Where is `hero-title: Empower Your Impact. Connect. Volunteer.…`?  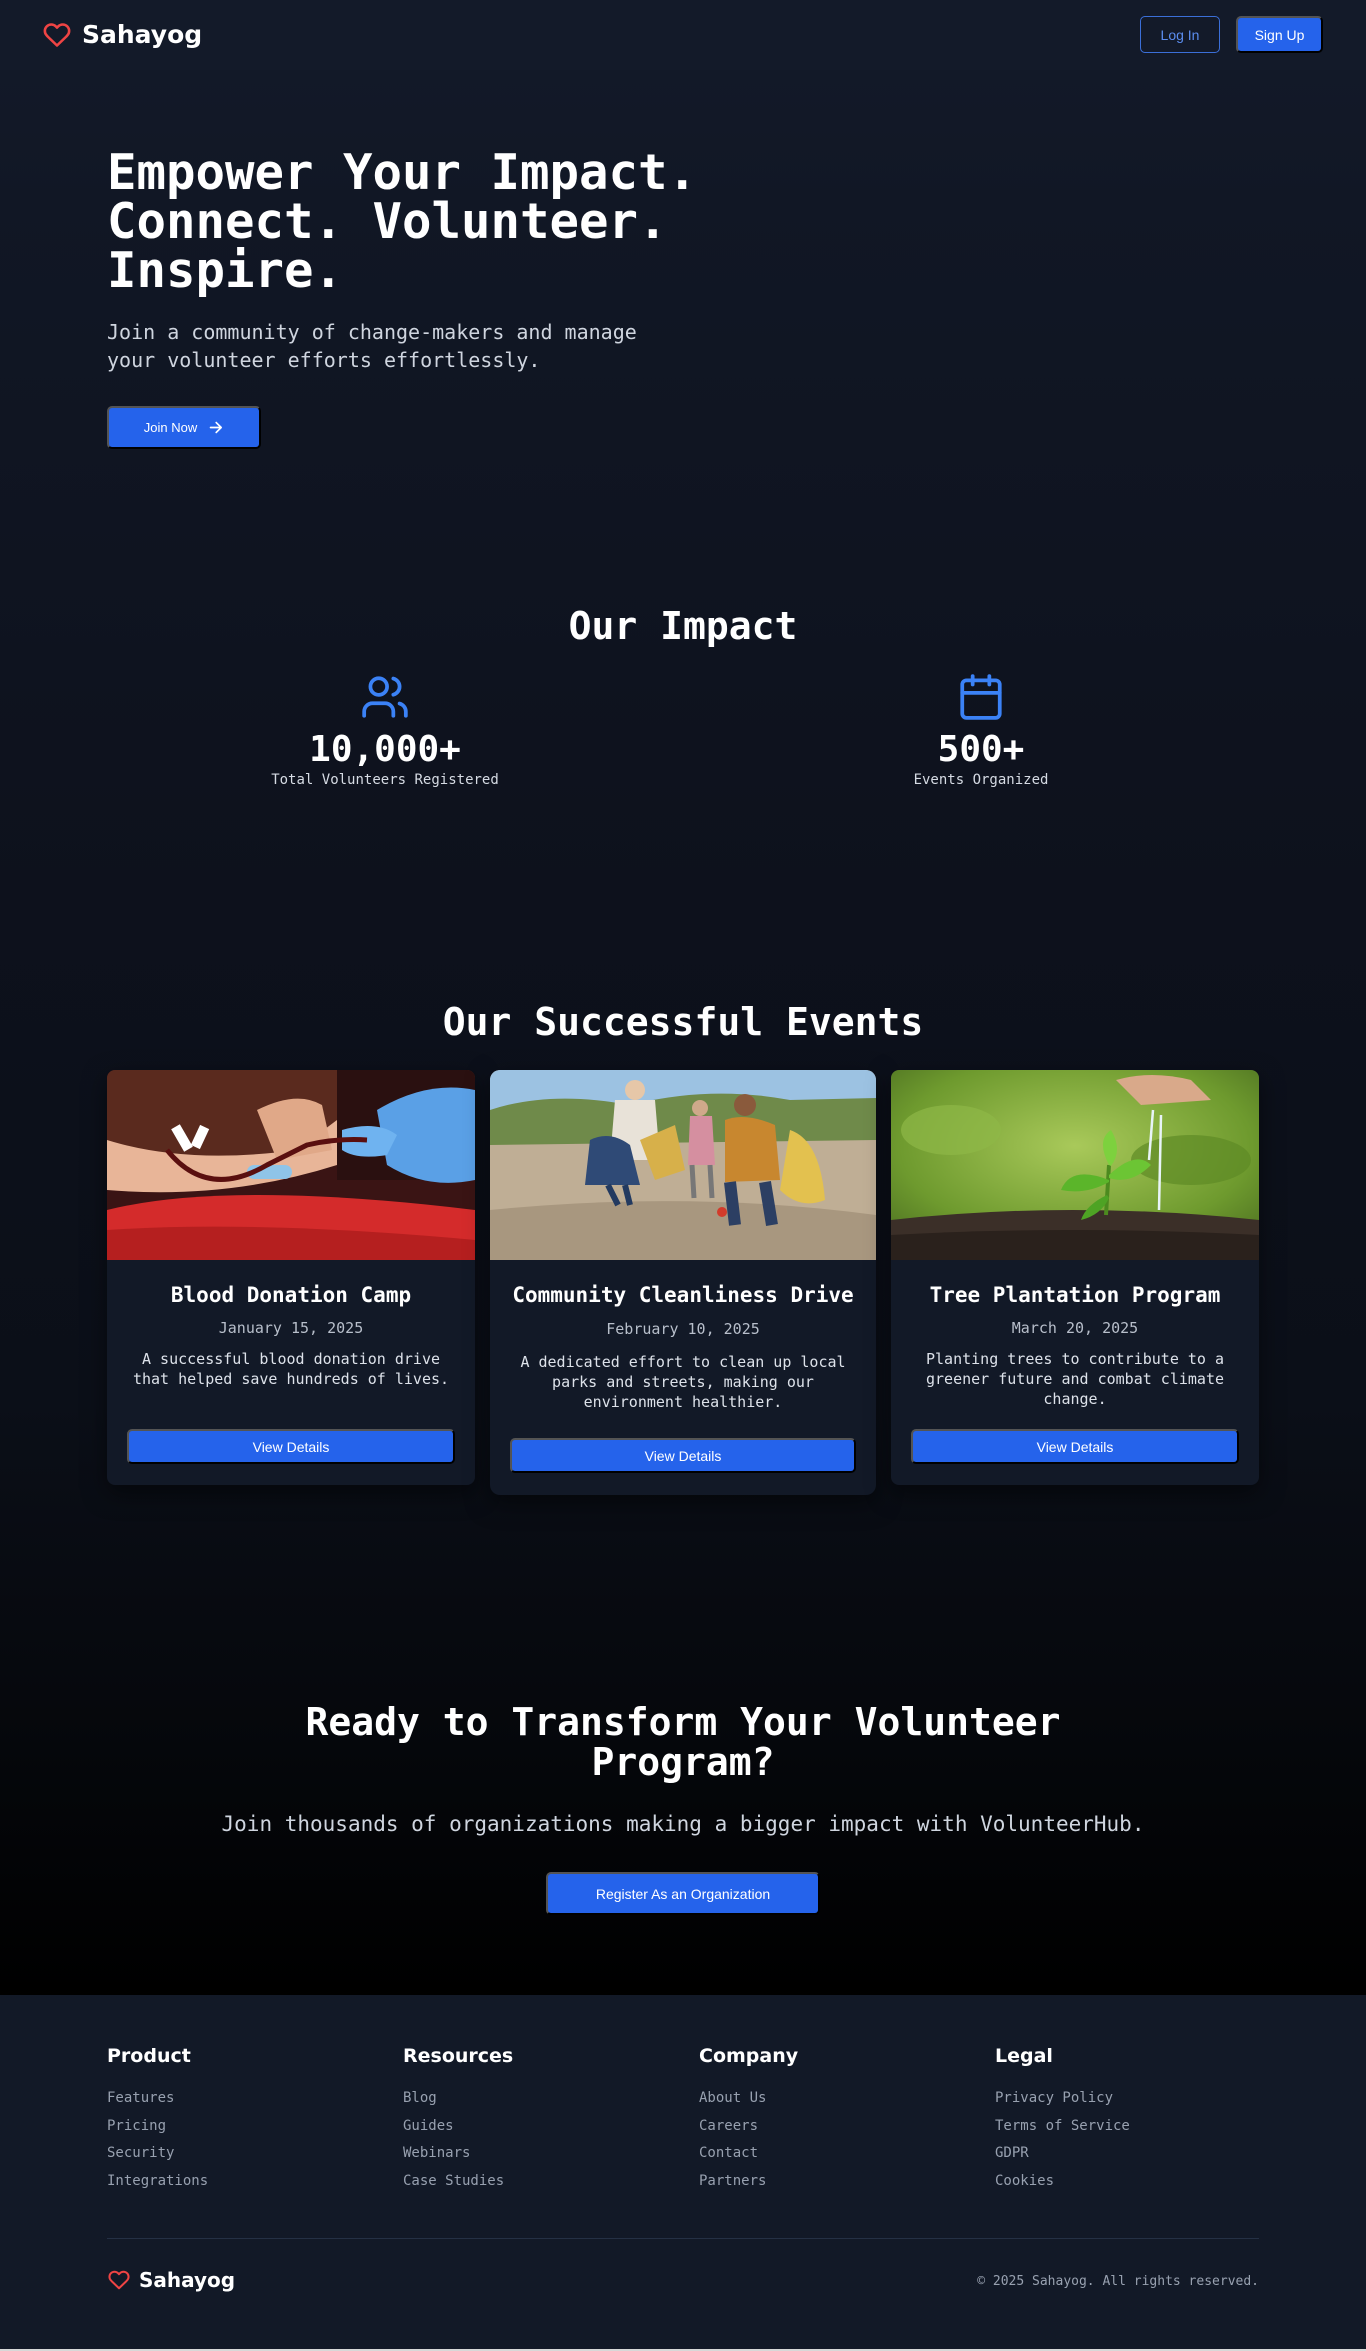 hero-title: Empower Your Impact. Connect. Volunteer.… is located at coordinates (457, 221).